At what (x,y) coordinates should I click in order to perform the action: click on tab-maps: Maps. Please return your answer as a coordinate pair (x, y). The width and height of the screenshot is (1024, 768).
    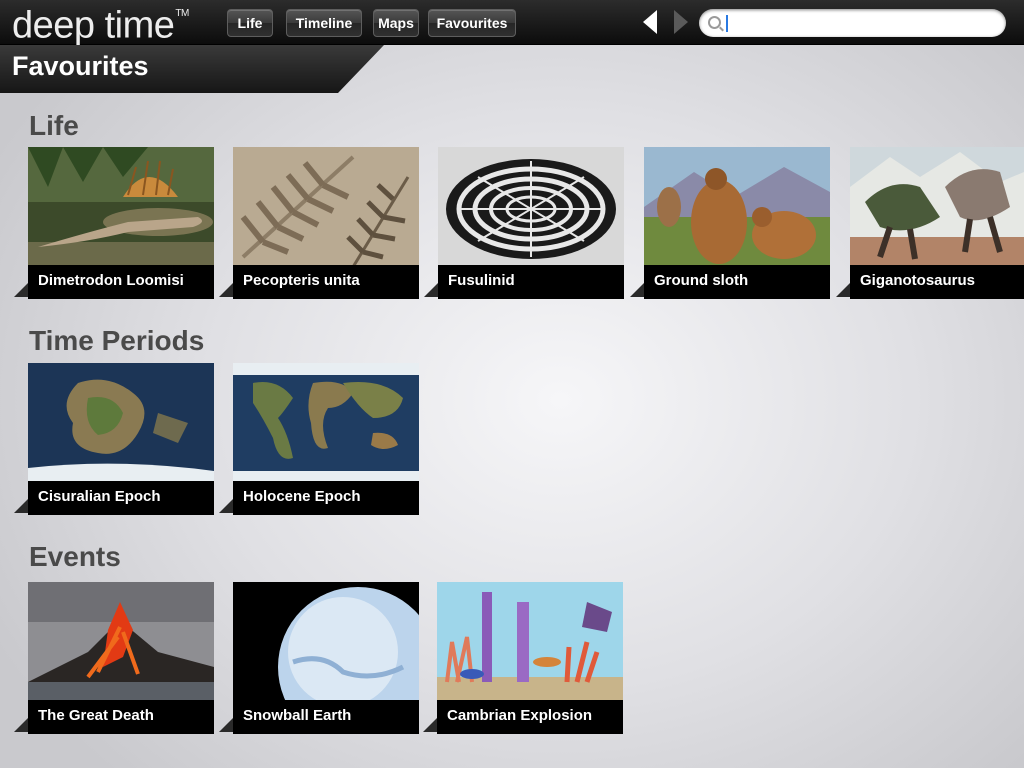
    Looking at the image, I should click on (396, 23).